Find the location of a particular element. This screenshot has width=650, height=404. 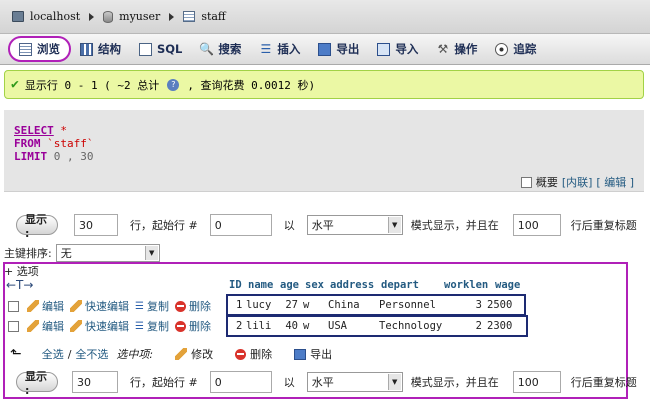

edit-query-link: [ 编辑 ] is located at coordinates (615, 182).